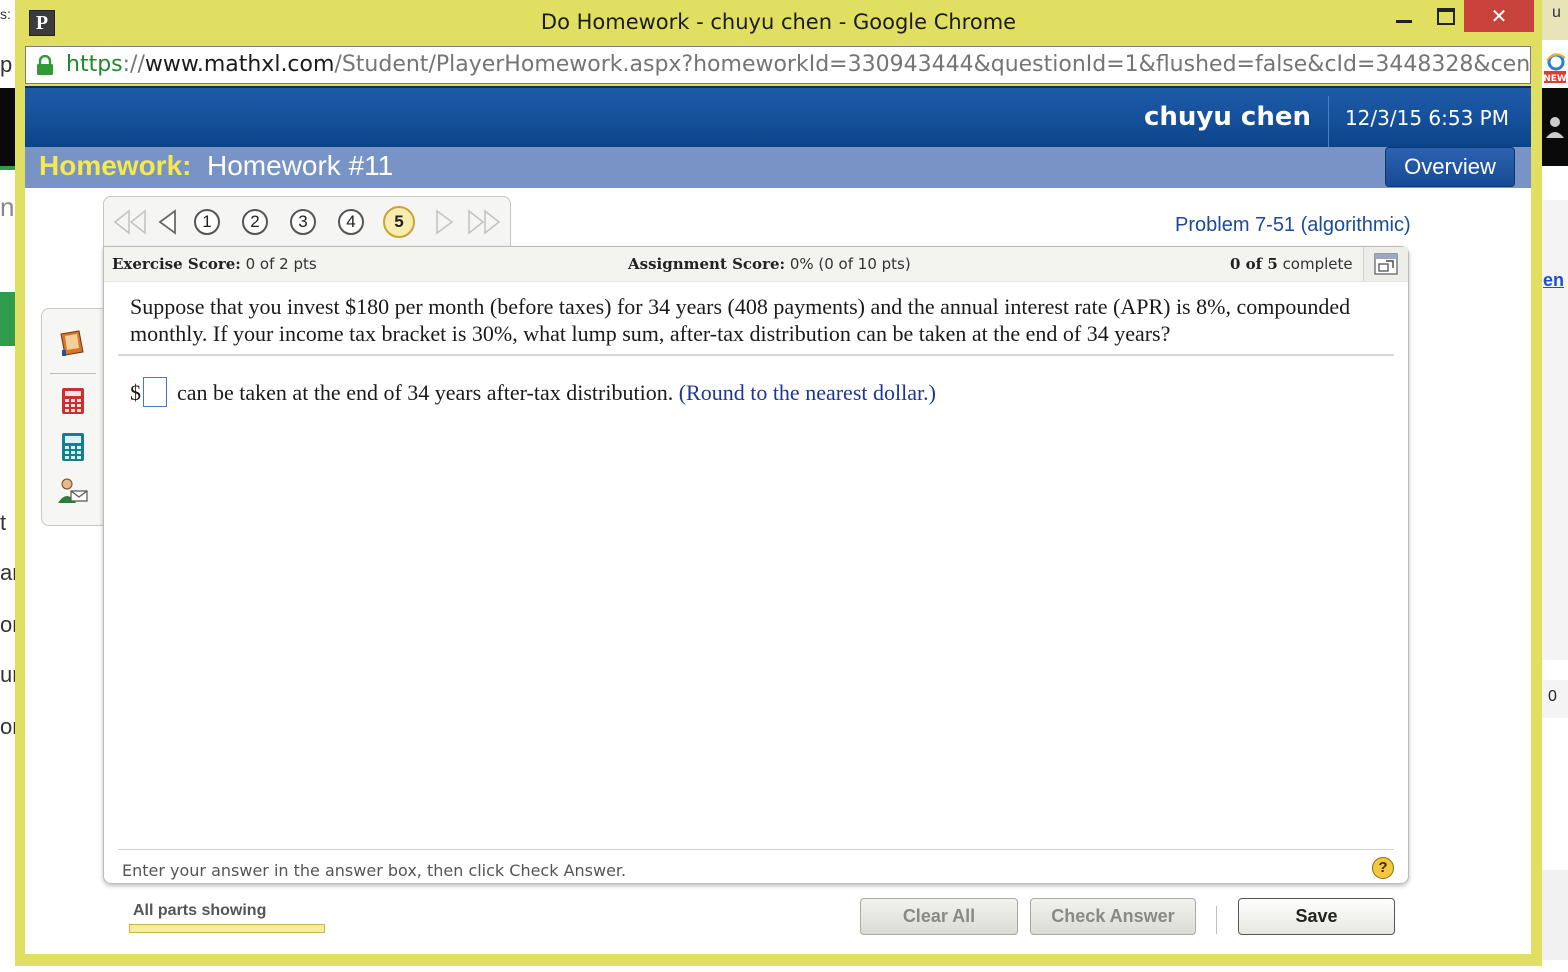  I want to click on button-separator, so click(1216, 920).